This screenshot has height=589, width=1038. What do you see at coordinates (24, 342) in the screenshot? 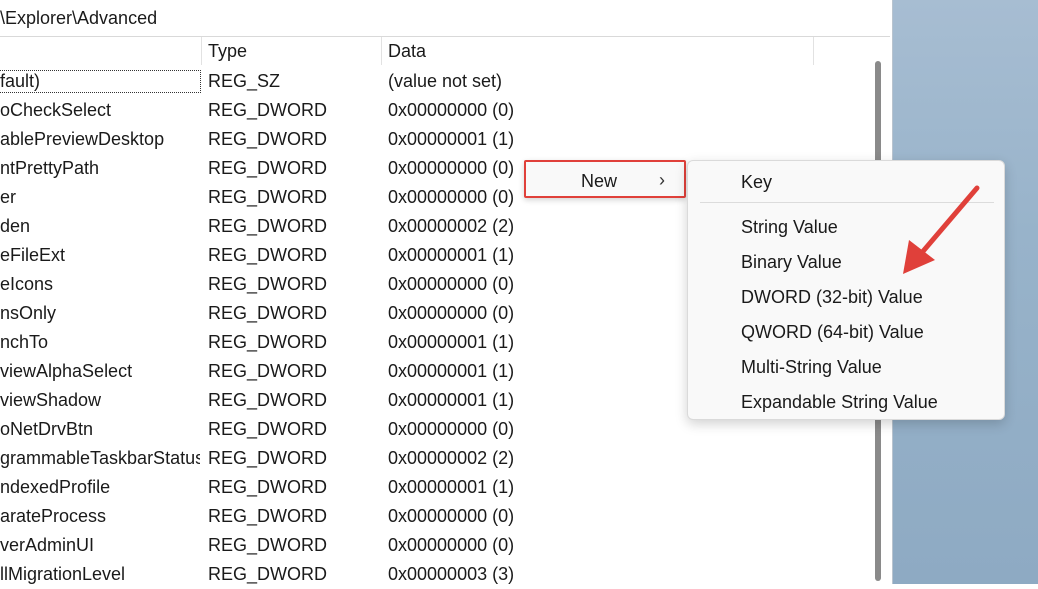
I see `value-name: nchTo` at bounding box center [24, 342].